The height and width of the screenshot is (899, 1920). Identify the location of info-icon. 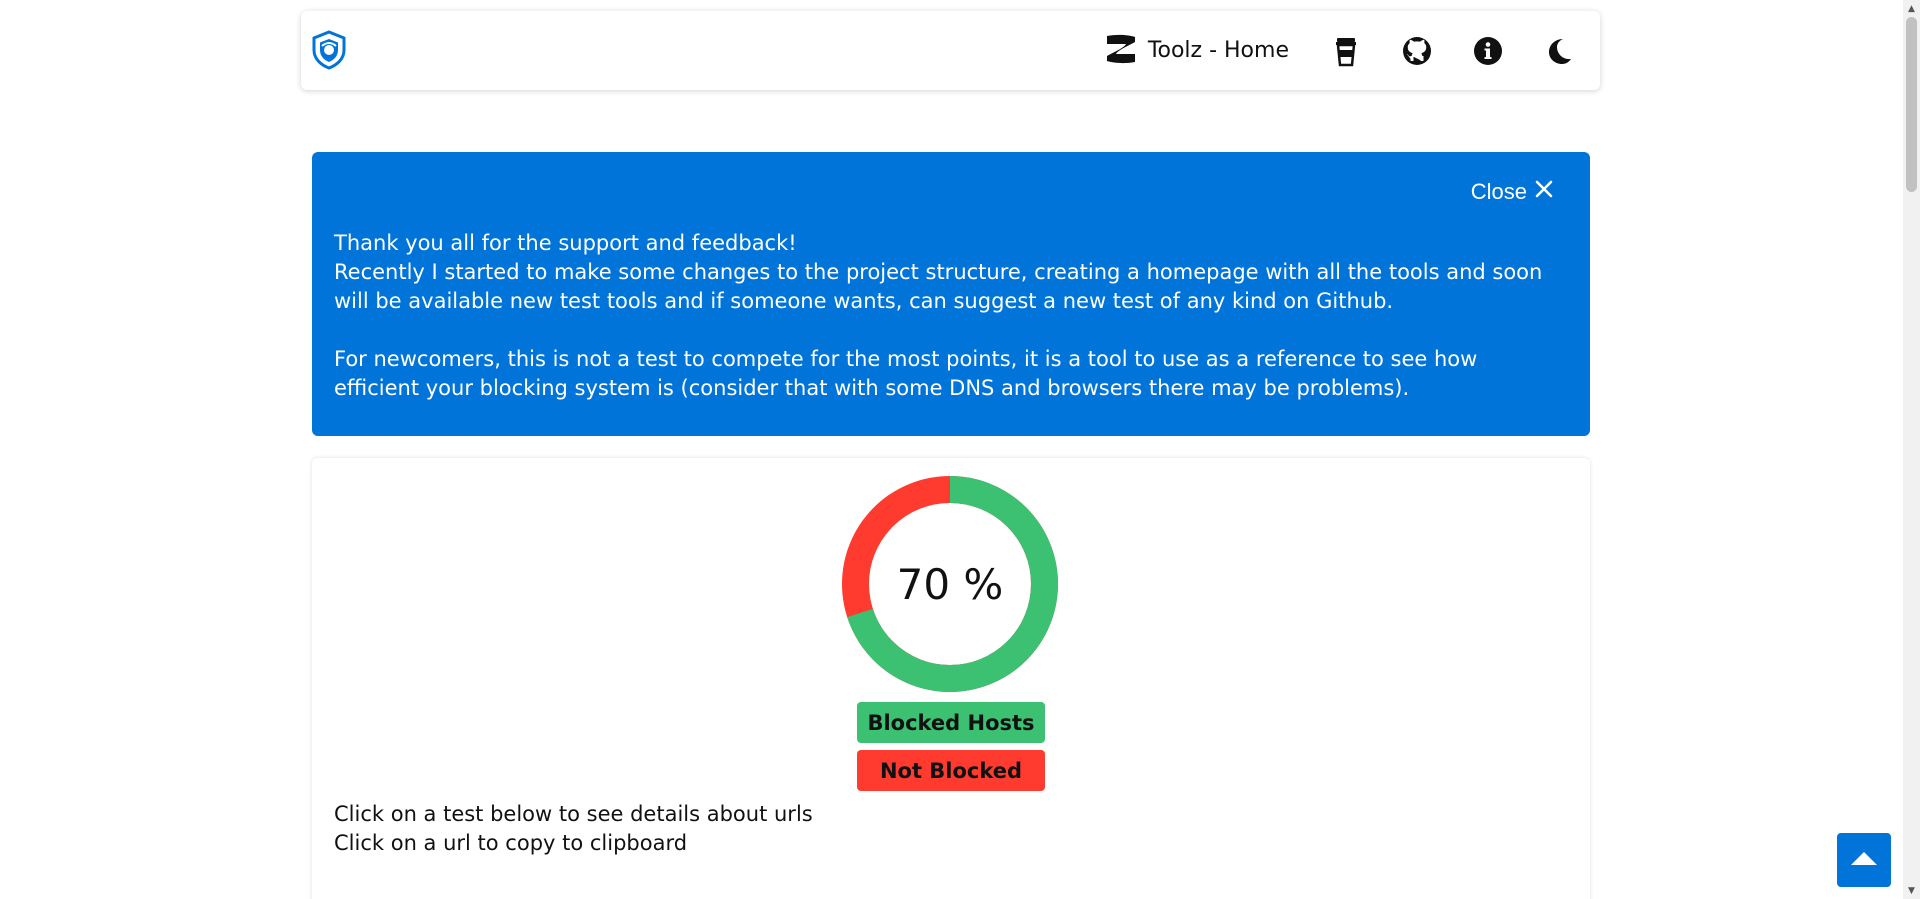
(1488, 51).